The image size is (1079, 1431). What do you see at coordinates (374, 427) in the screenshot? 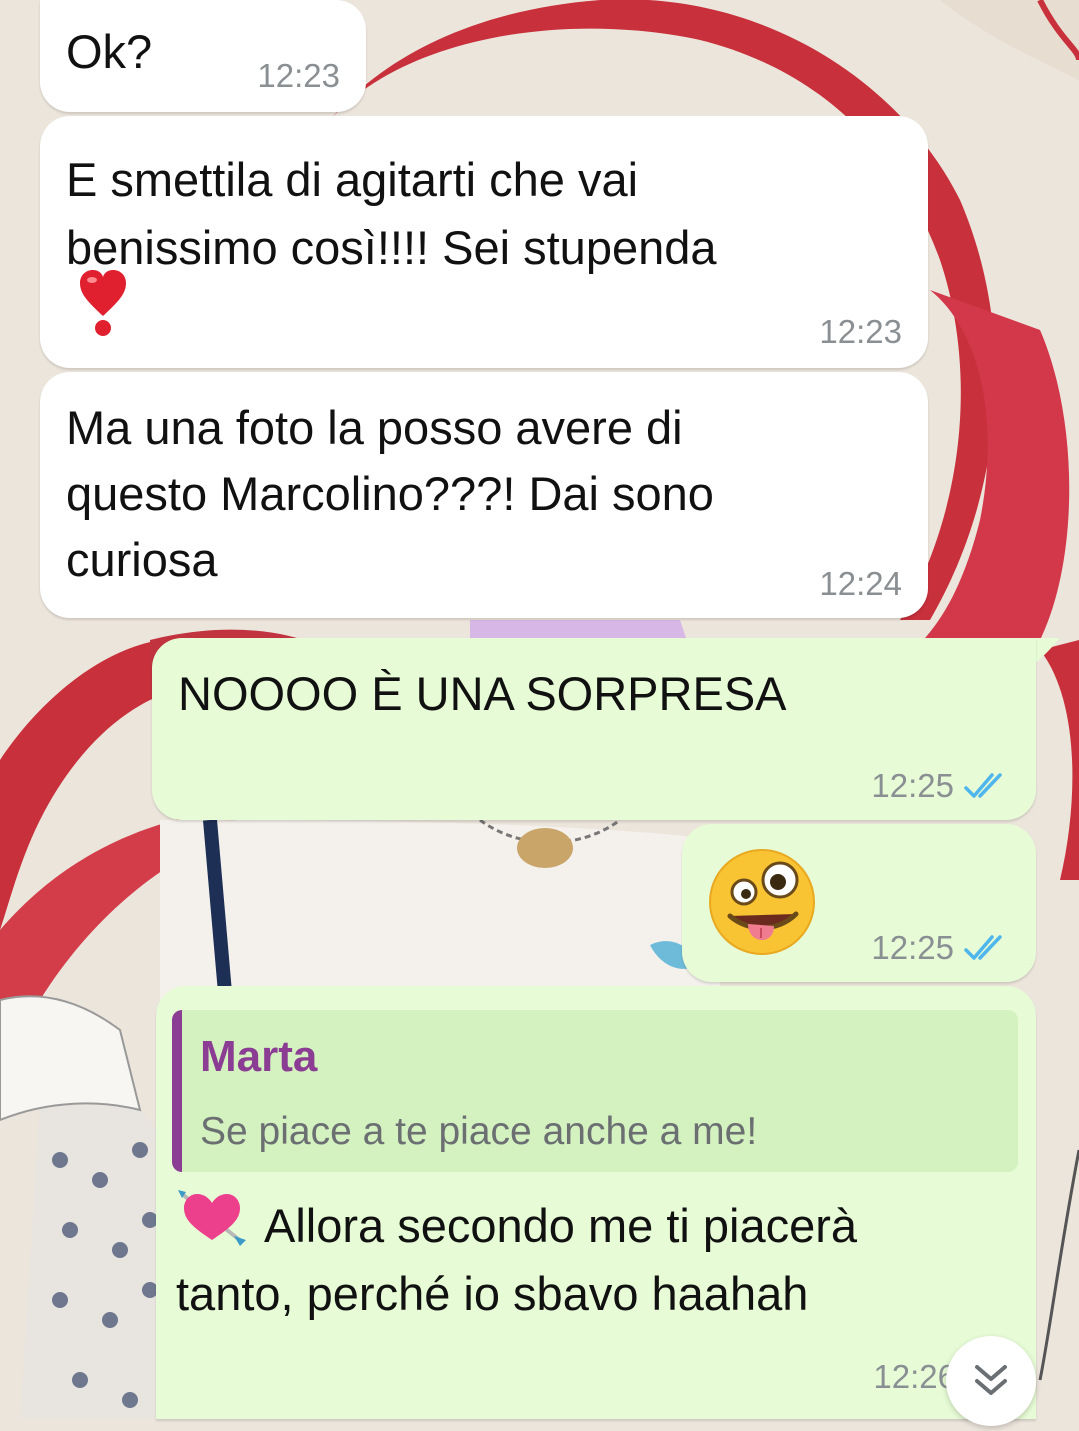
I see `message-text-line: Ma una foto la posso avere di` at bounding box center [374, 427].